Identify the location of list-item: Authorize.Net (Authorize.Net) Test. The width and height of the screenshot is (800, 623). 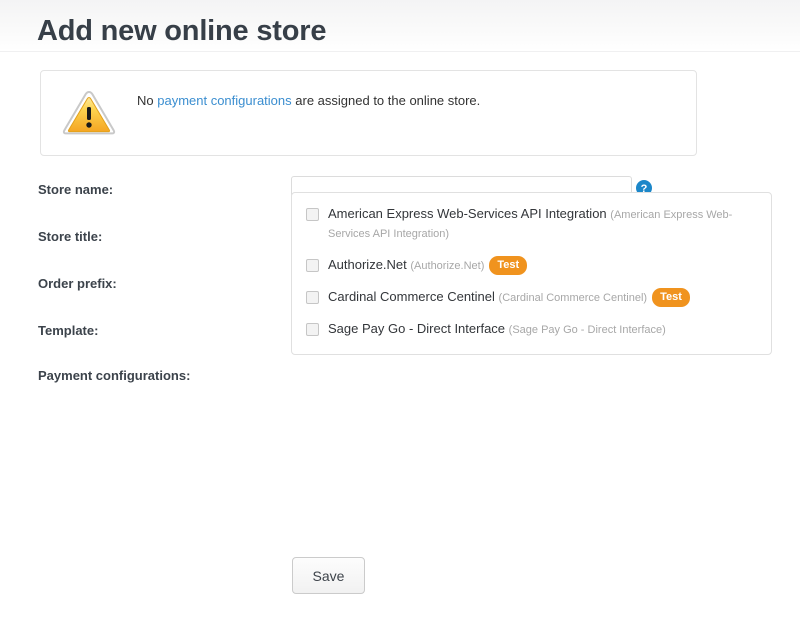
(532, 265).